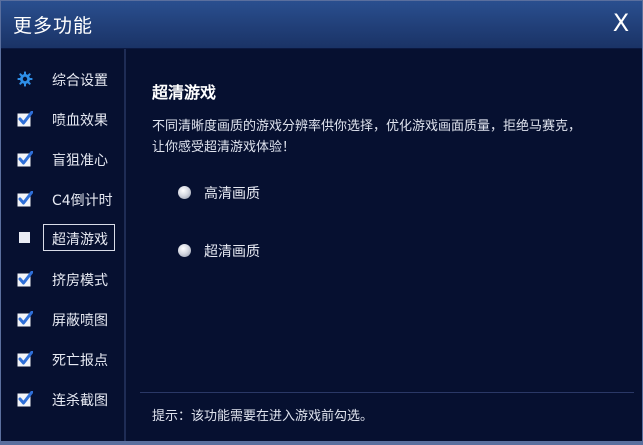 The height and width of the screenshot is (445, 643). I want to click on divider, so click(387, 392).